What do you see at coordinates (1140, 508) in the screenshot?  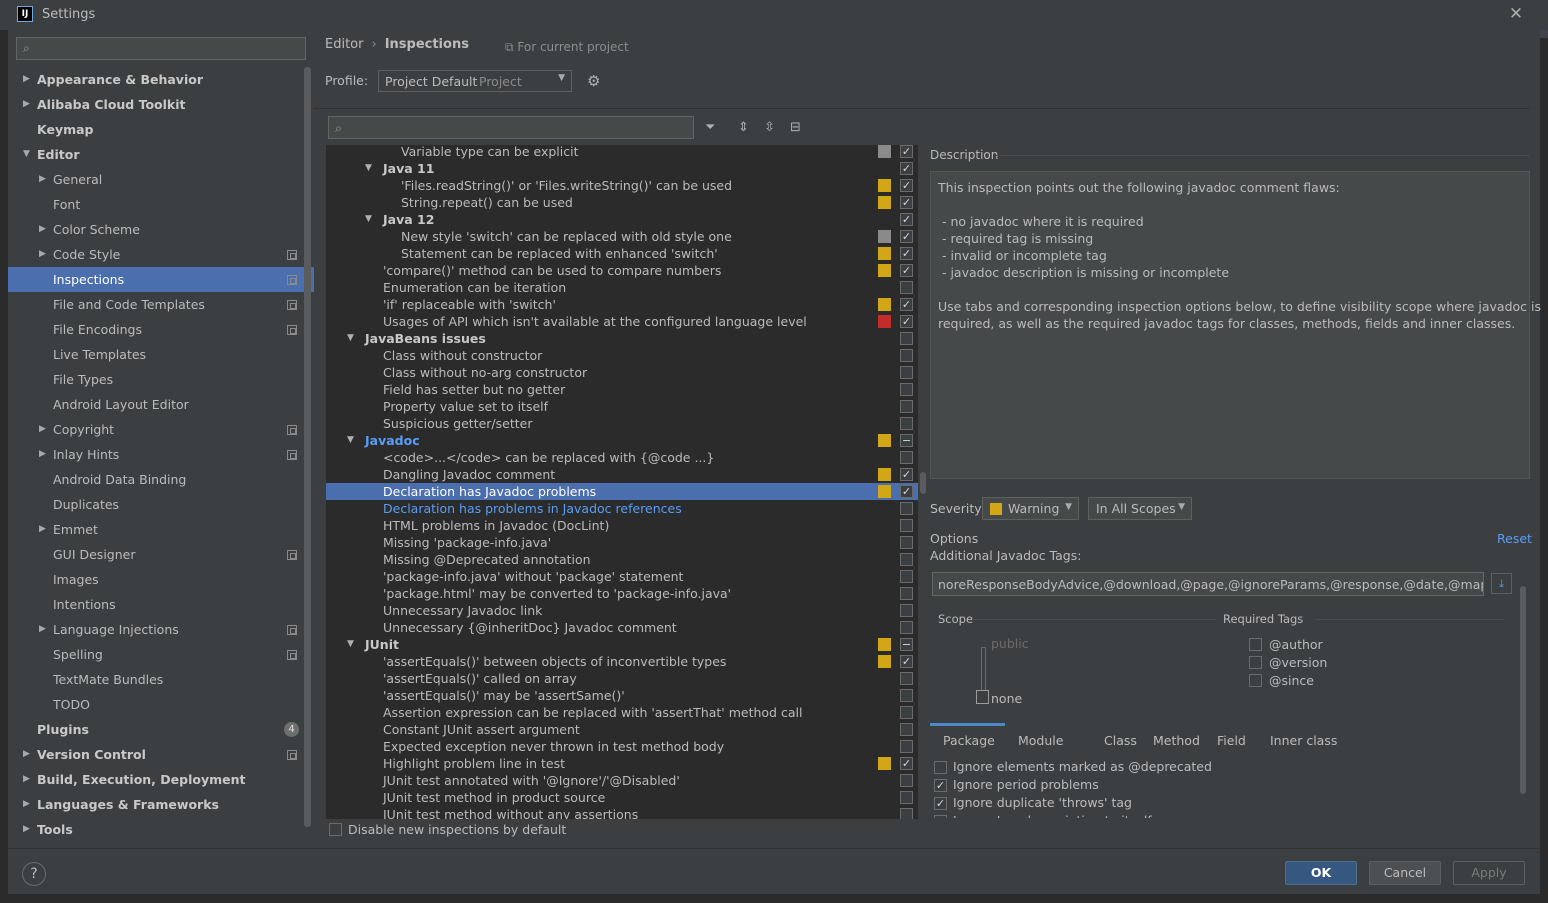 I see `scope-select: In All Scopes ▼` at bounding box center [1140, 508].